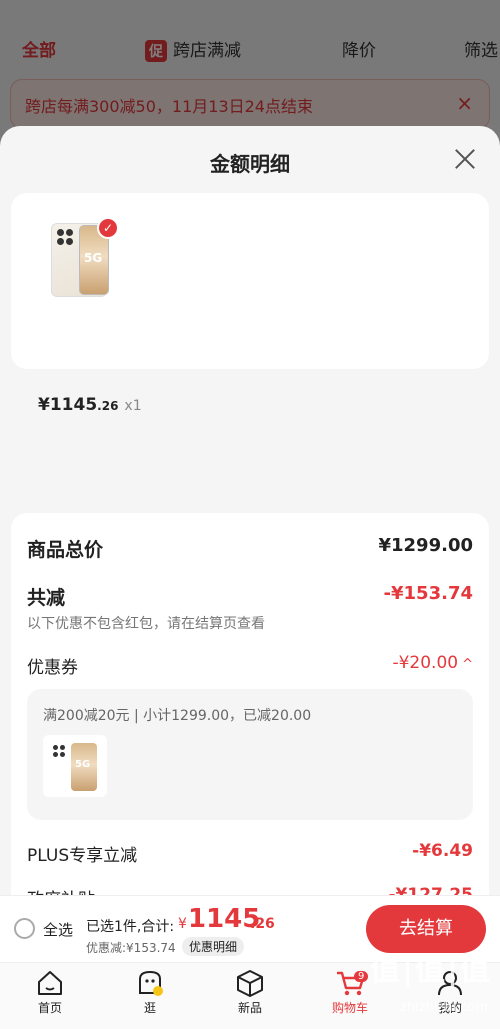 This screenshot has width=500, height=1029. I want to click on coupon-detail-box: 满200减20元 | 小计1299.00，已减20.00 5G, so click(250, 754).